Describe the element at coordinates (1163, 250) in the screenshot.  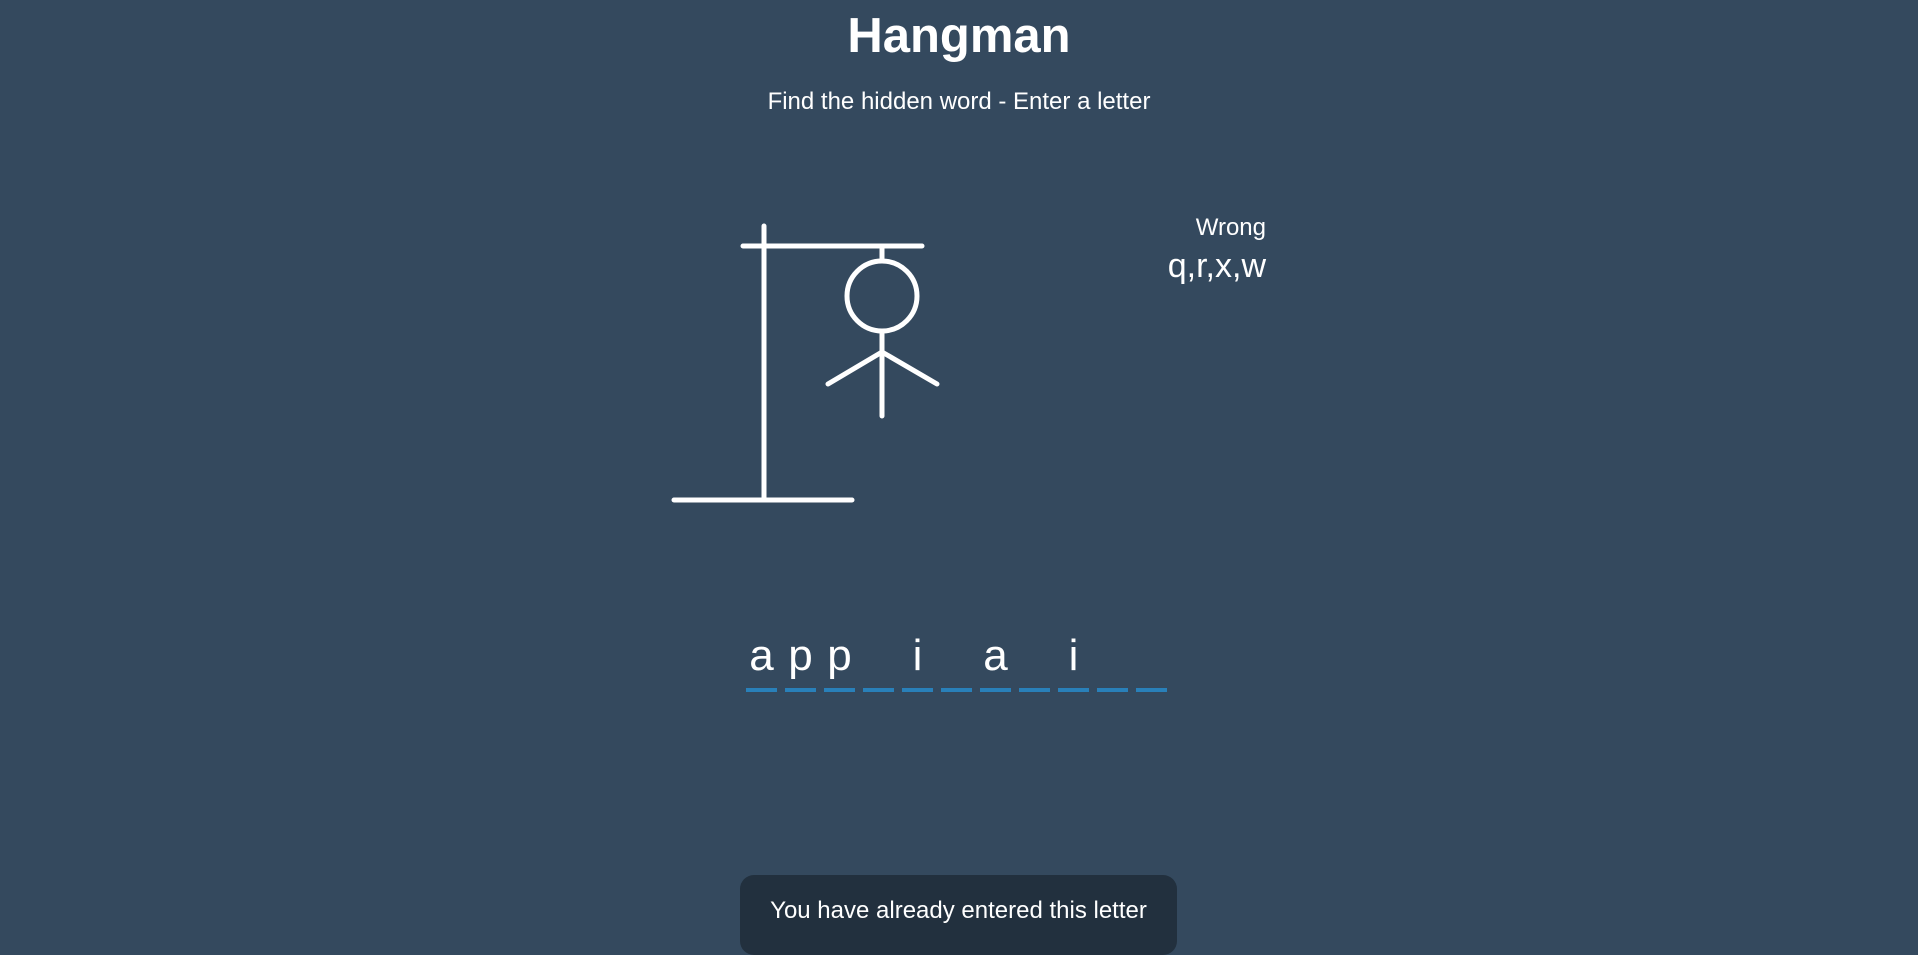
I see `wrong-letters-panel: Wrong q,r,x,w` at that location.